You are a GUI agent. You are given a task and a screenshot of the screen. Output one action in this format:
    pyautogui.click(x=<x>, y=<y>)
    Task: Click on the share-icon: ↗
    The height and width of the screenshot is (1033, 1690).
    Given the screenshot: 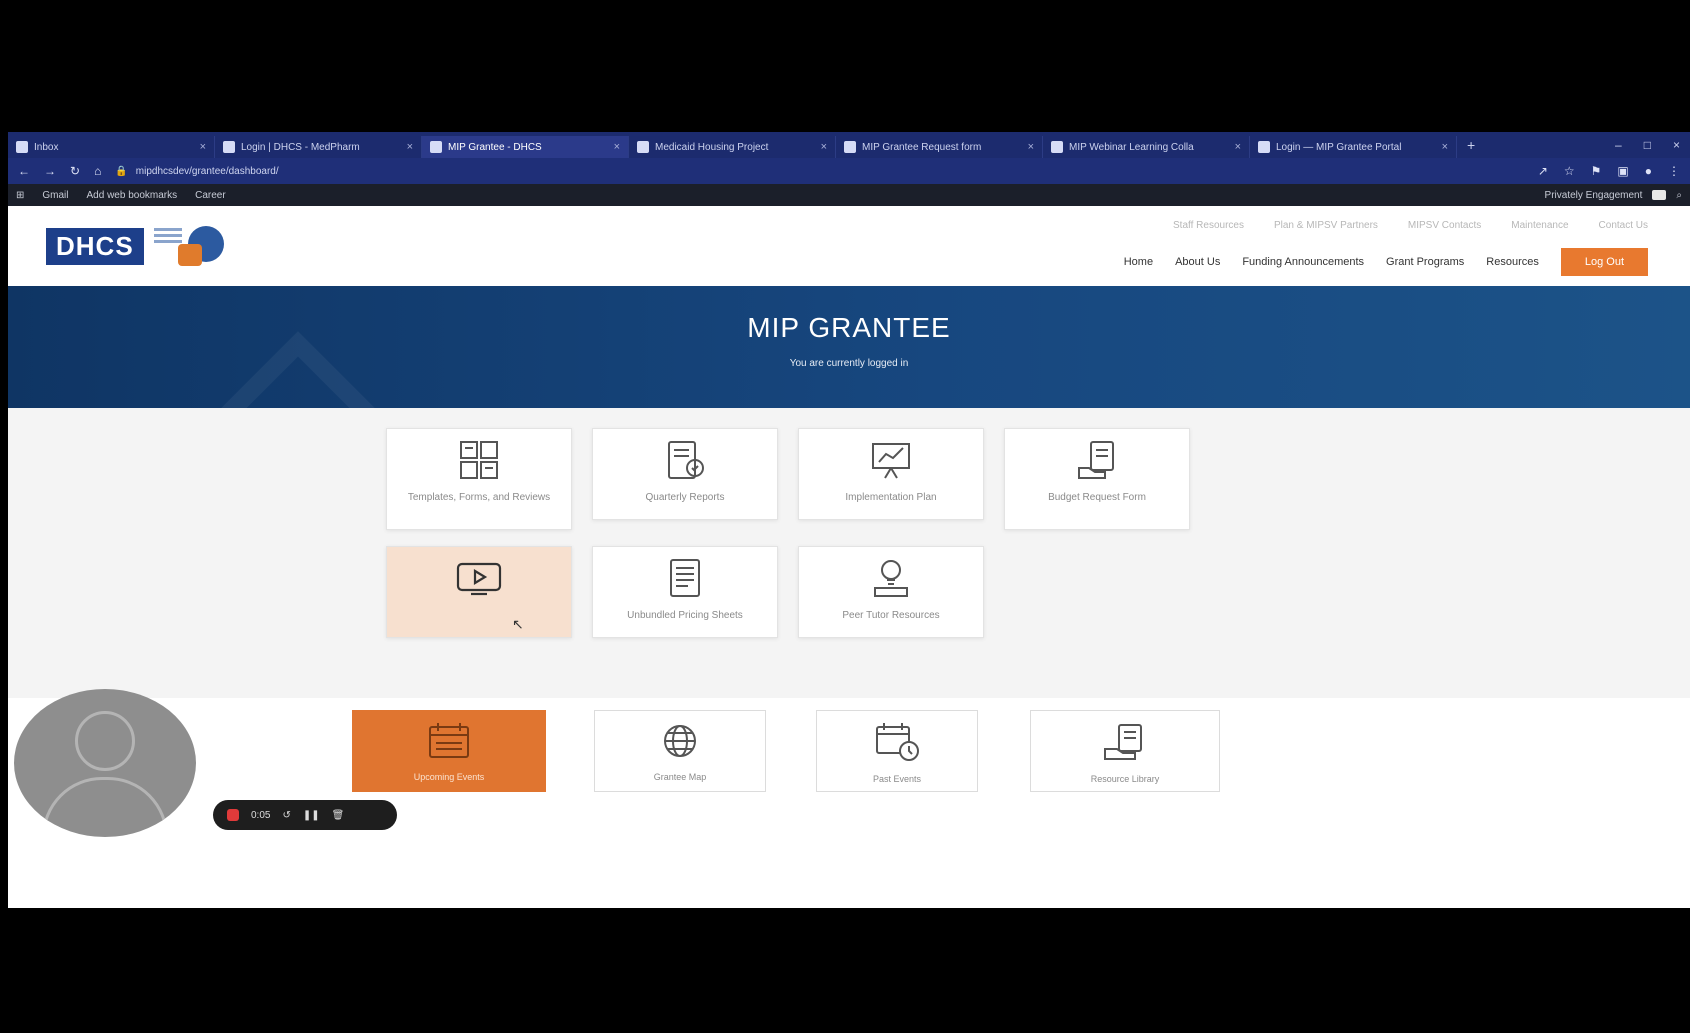 What is the action you would take?
    pyautogui.click(x=1543, y=171)
    